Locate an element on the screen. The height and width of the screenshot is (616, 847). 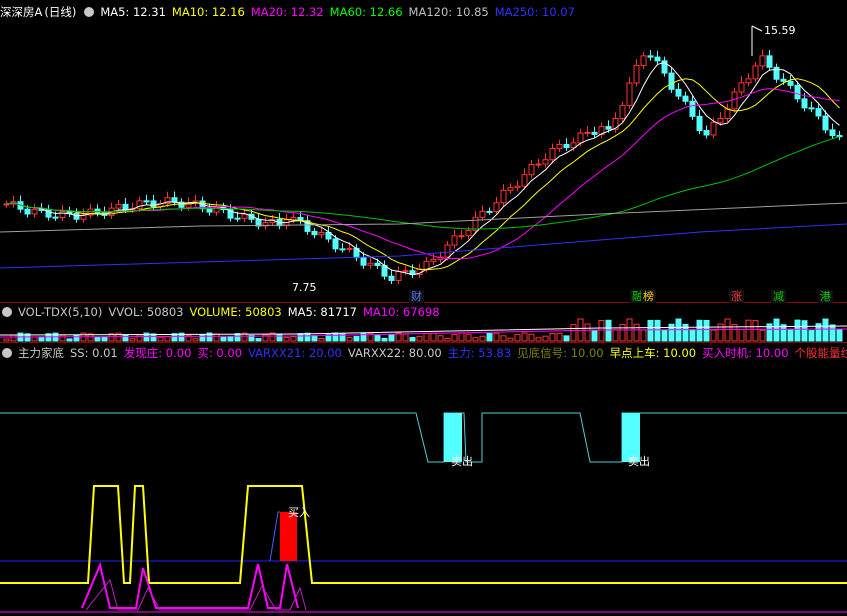
event-tag-2: 榜 is located at coordinates (648, 296).